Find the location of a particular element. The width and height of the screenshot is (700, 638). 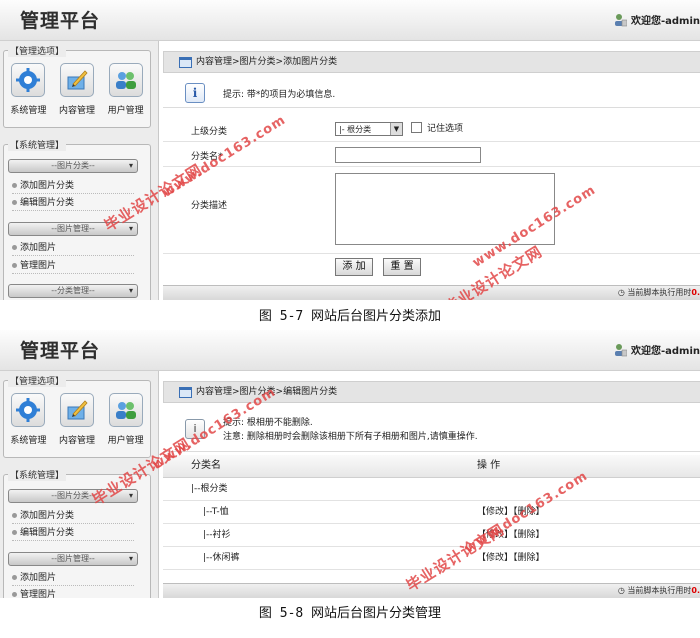

add-button: 添 加 is located at coordinates (354, 267).